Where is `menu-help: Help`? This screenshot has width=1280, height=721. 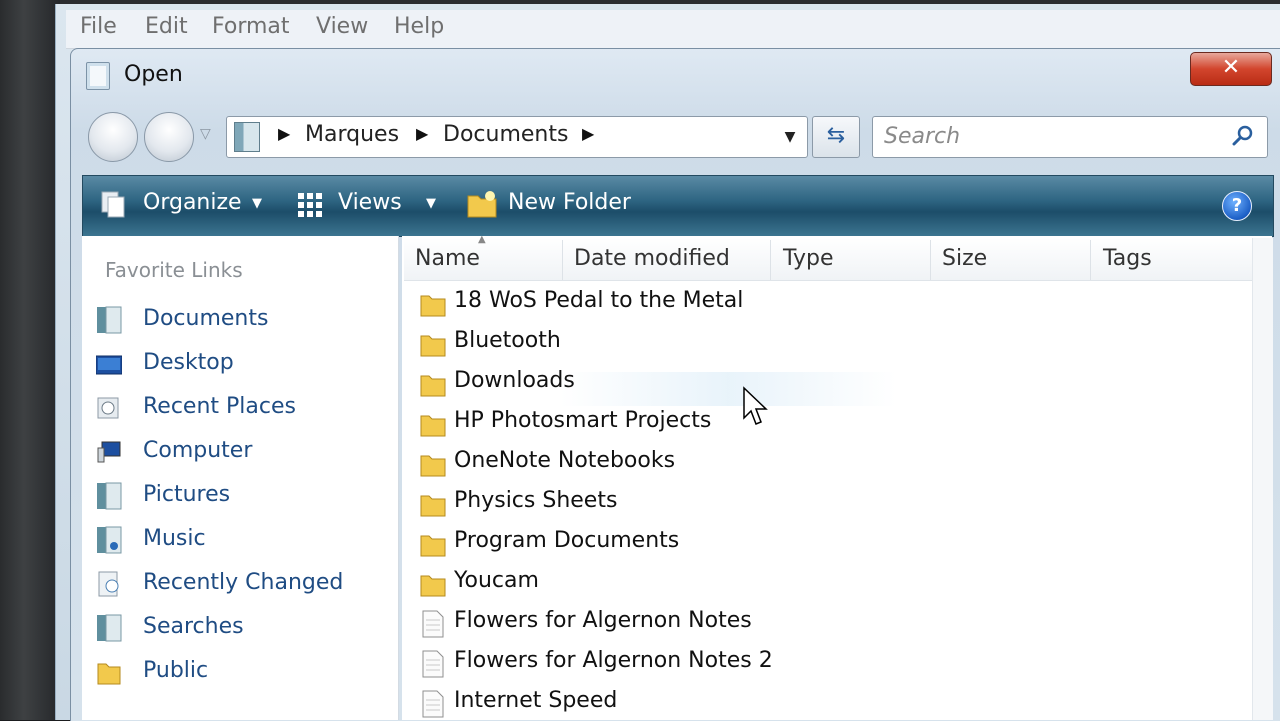 menu-help: Help is located at coordinates (419, 26).